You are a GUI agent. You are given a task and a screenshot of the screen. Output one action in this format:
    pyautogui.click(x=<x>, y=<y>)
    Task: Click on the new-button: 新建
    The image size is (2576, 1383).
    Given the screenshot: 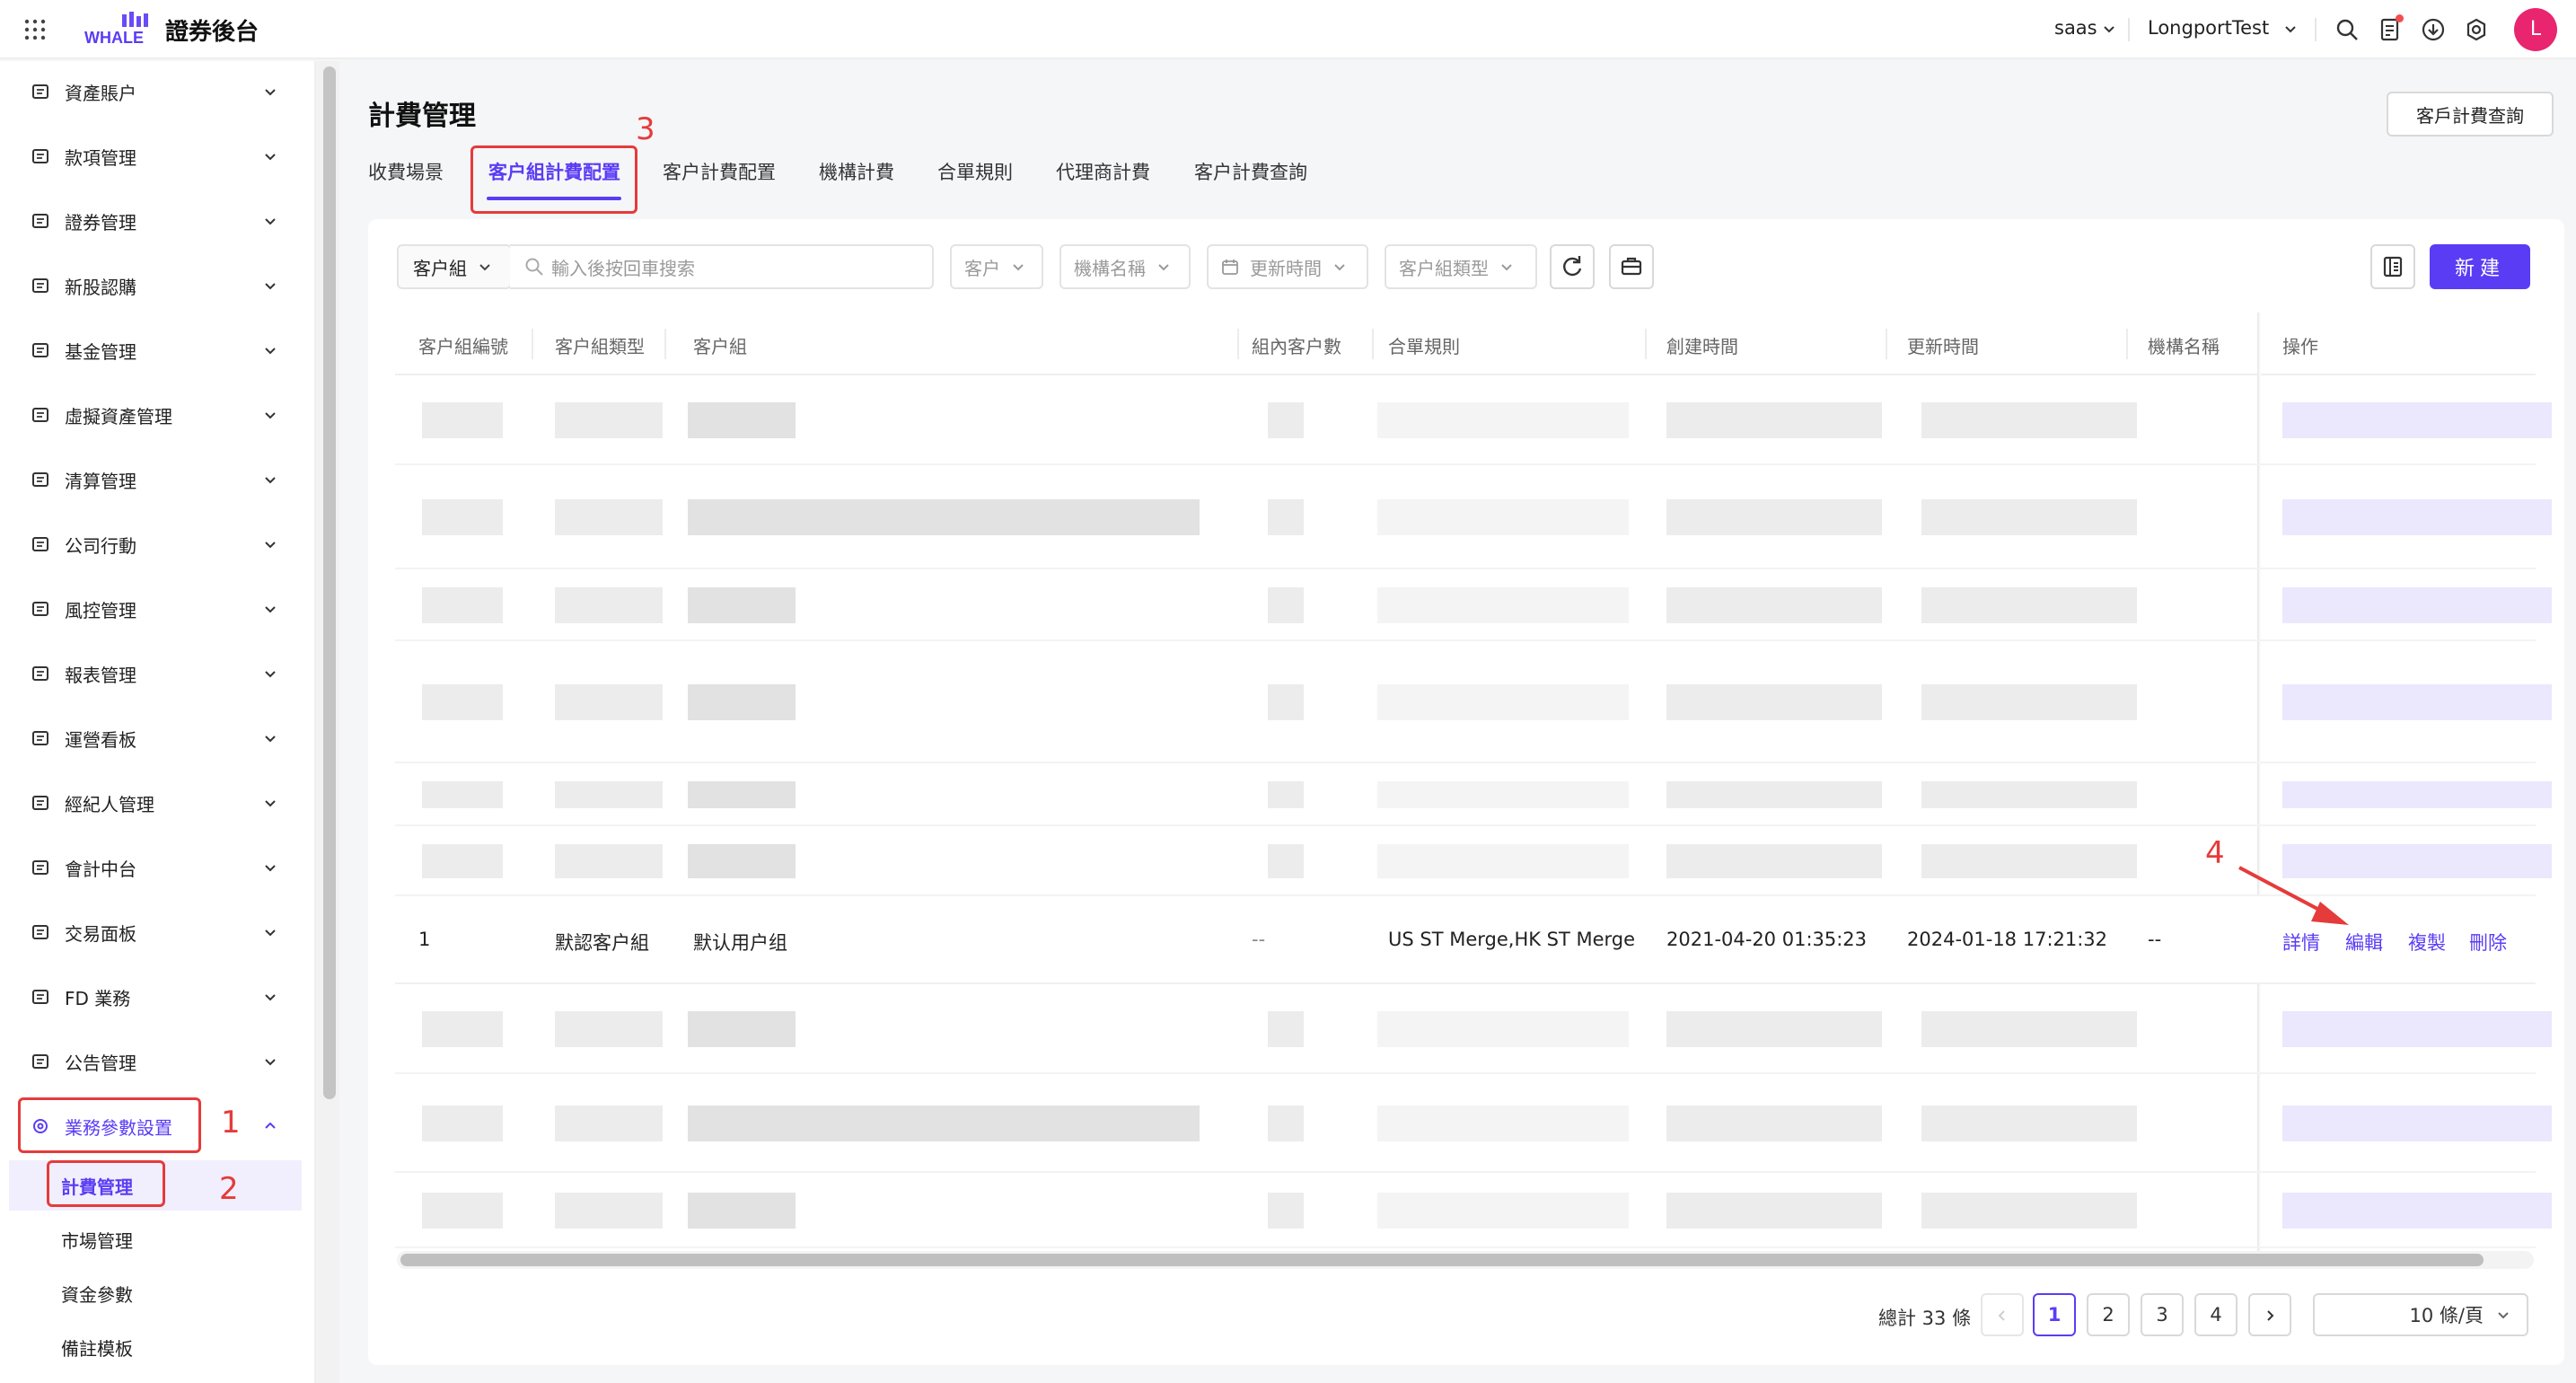 What is the action you would take?
    pyautogui.click(x=2480, y=266)
    